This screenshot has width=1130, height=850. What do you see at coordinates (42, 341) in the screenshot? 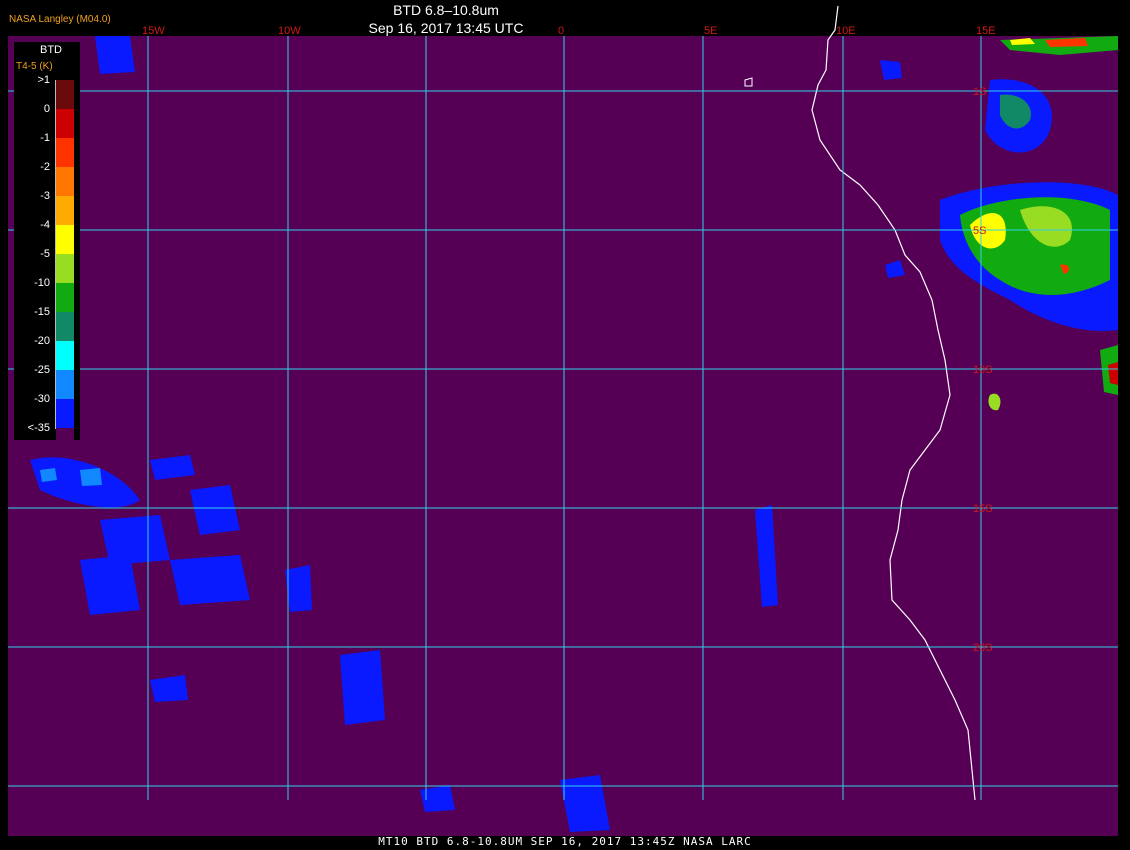
I see `legend-label: -20` at bounding box center [42, 341].